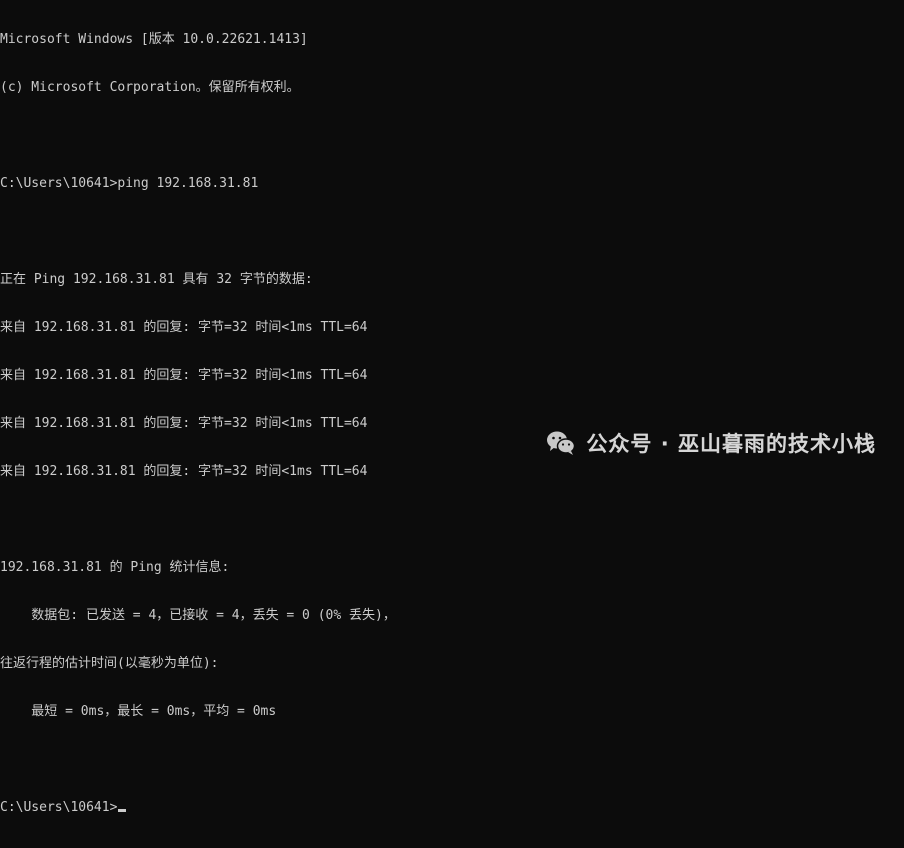 Image resolution: width=904 pixels, height=848 pixels. Describe the element at coordinates (198, 615) in the screenshot. I see `console-line: 数据包: 已发送 = 4，已接收 = 4，丢失 = 0 (0% 丢失)，` at that location.